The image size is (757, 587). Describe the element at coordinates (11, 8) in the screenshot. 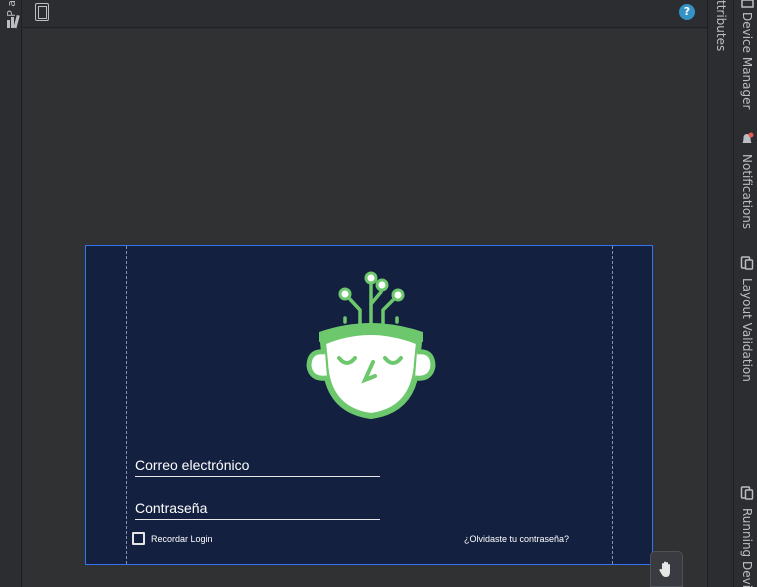

I see `left-panel-label: P a` at that location.